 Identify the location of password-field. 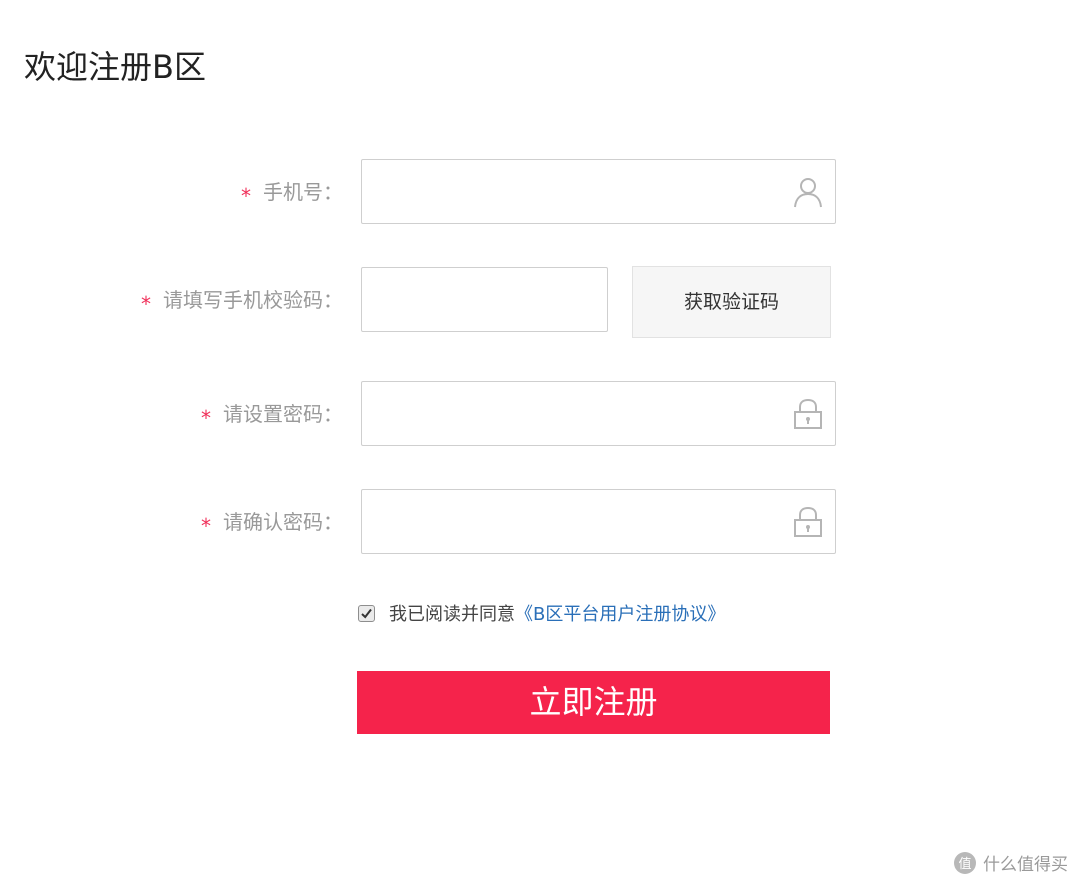
(598, 413).